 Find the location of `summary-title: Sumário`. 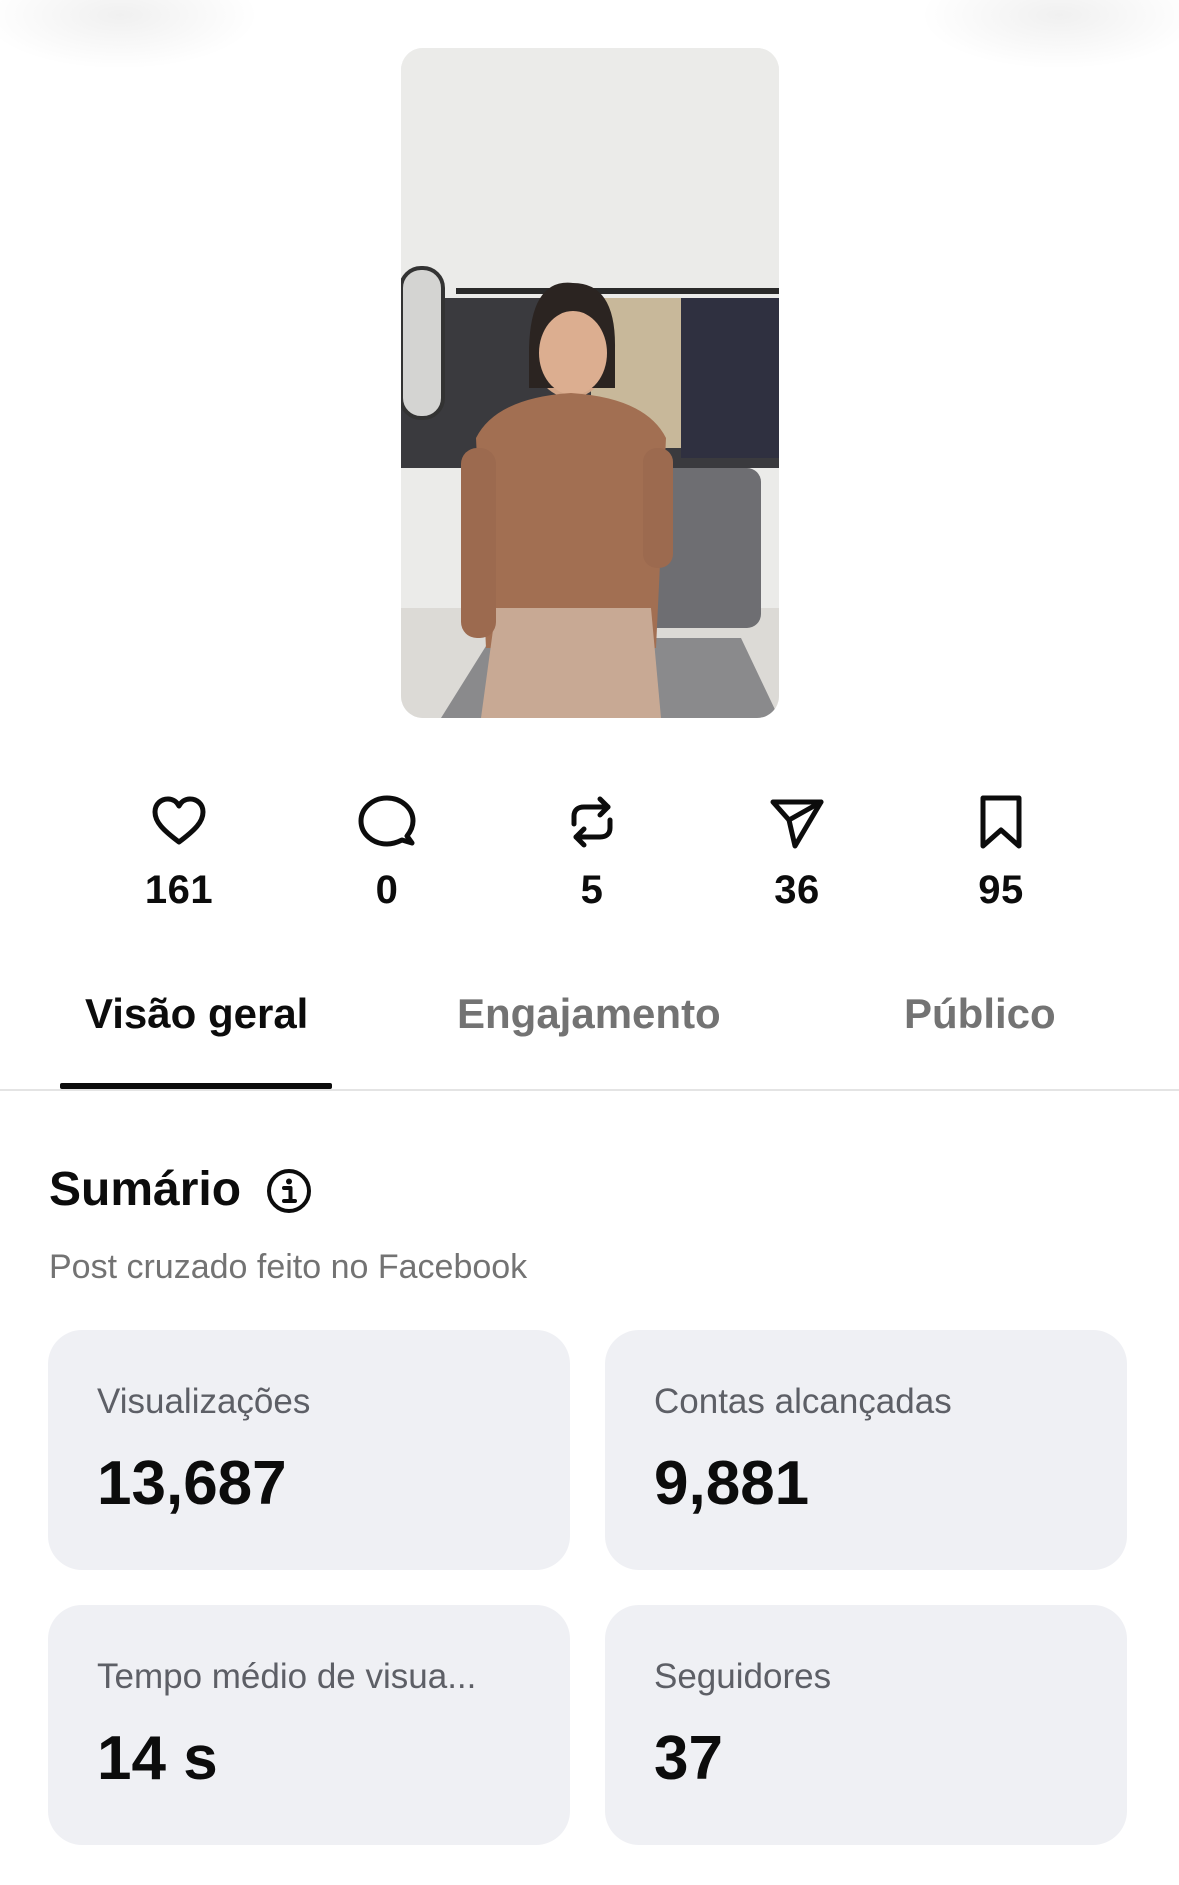

summary-title: Sumário is located at coordinates (145, 1189).